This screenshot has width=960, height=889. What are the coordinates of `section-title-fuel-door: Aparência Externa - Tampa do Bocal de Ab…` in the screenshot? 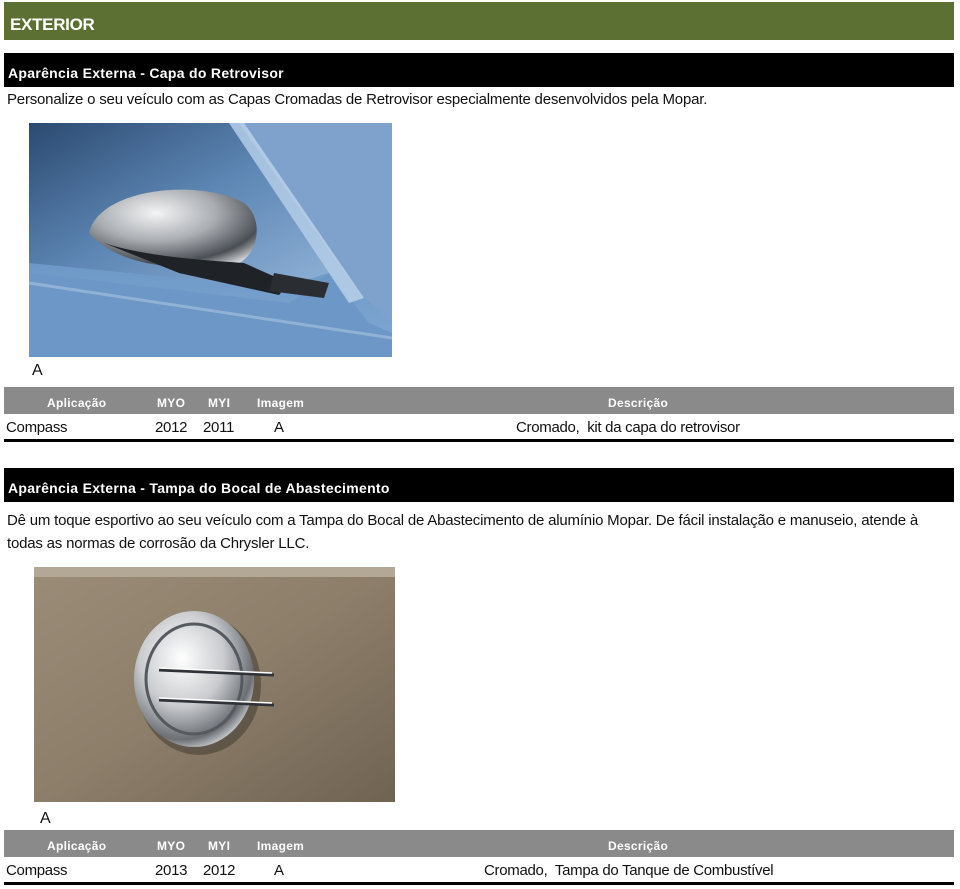 It's located at (479, 485).